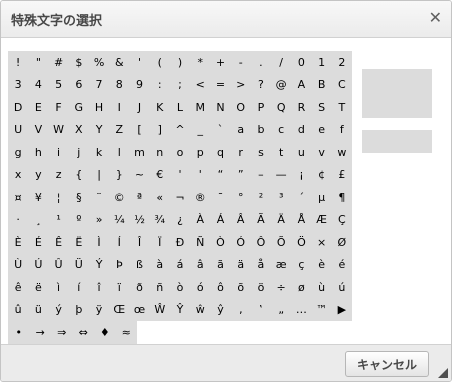 Image resolution: width=454 pixels, height=384 pixels. What do you see at coordinates (200, 219) in the screenshot?
I see `character-cell: À` at bounding box center [200, 219].